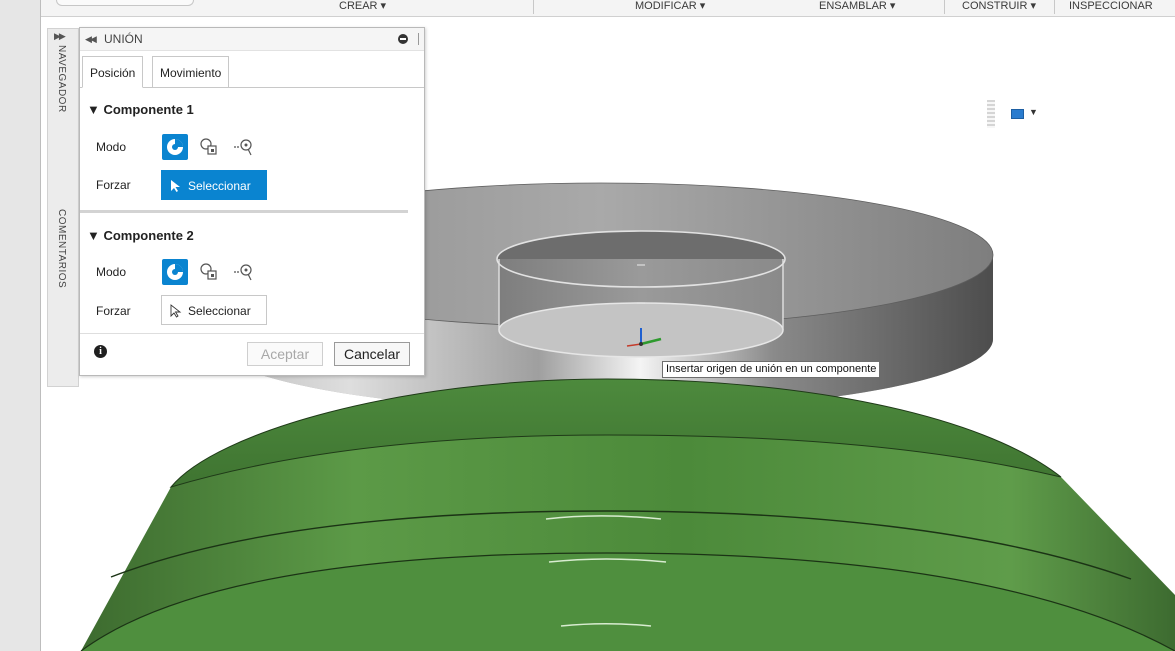 This screenshot has height=651, width=1175. I want to click on minimize-icon, so click(403, 39).